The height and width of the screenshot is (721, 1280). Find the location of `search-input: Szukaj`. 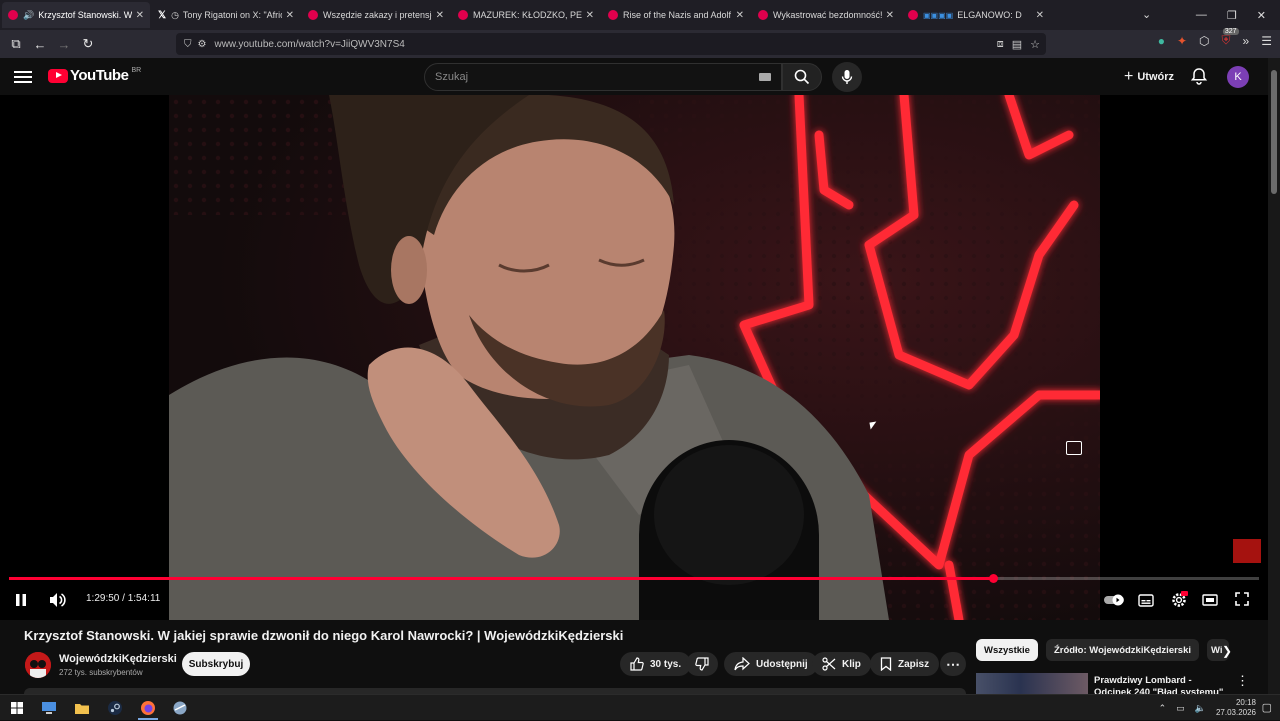

search-input: Szukaj is located at coordinates (603, 77).